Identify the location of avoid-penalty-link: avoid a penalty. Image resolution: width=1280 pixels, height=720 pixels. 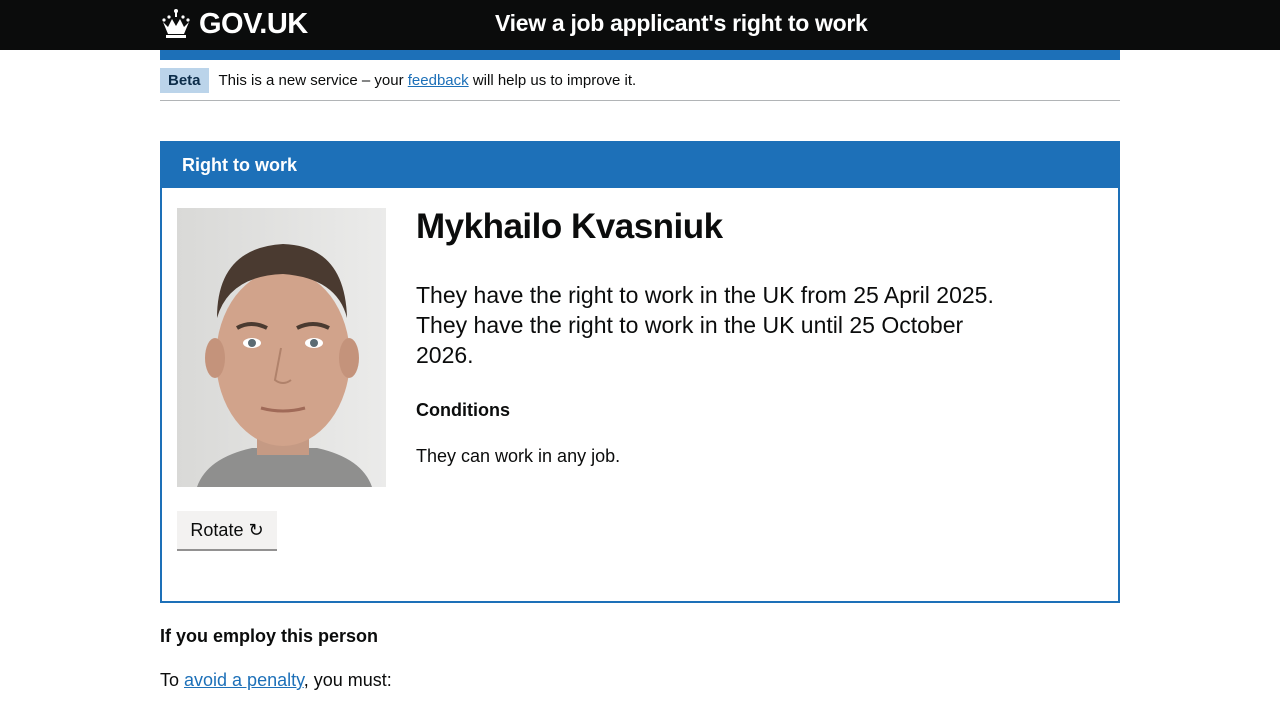
(244, 680).